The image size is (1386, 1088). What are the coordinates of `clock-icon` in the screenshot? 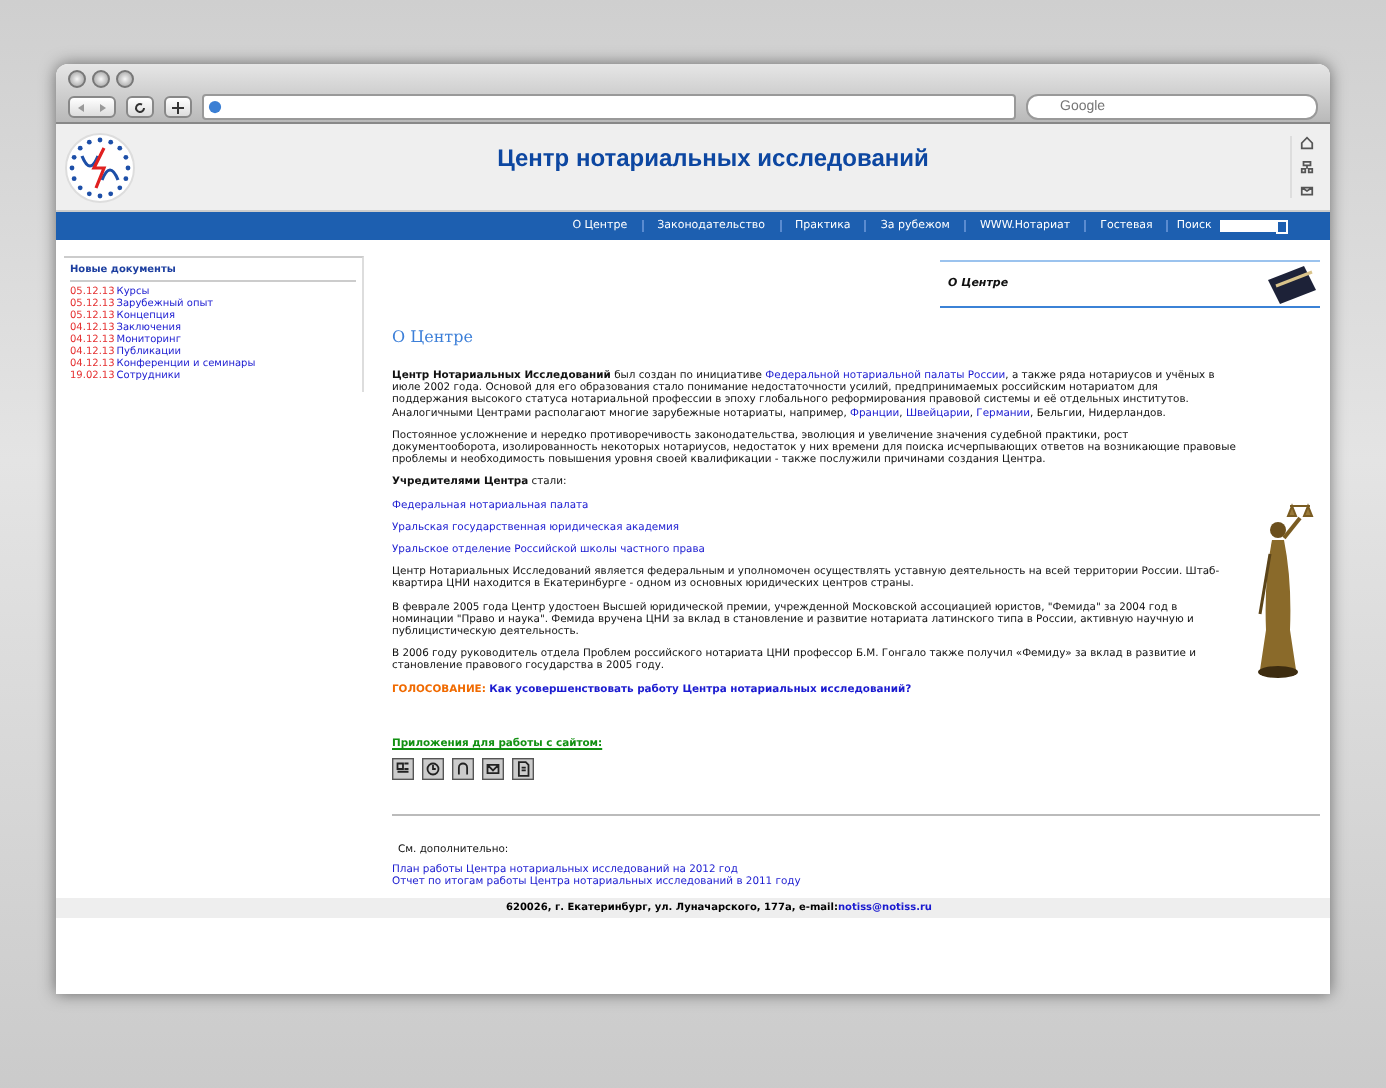 It's located at (433, 769).